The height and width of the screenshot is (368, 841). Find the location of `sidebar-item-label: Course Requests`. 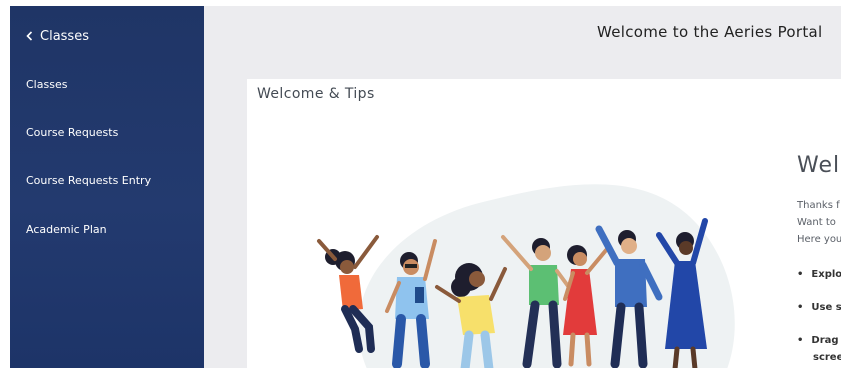

sidebar-item-label: Course Requests is located at coordinates (72, 132).